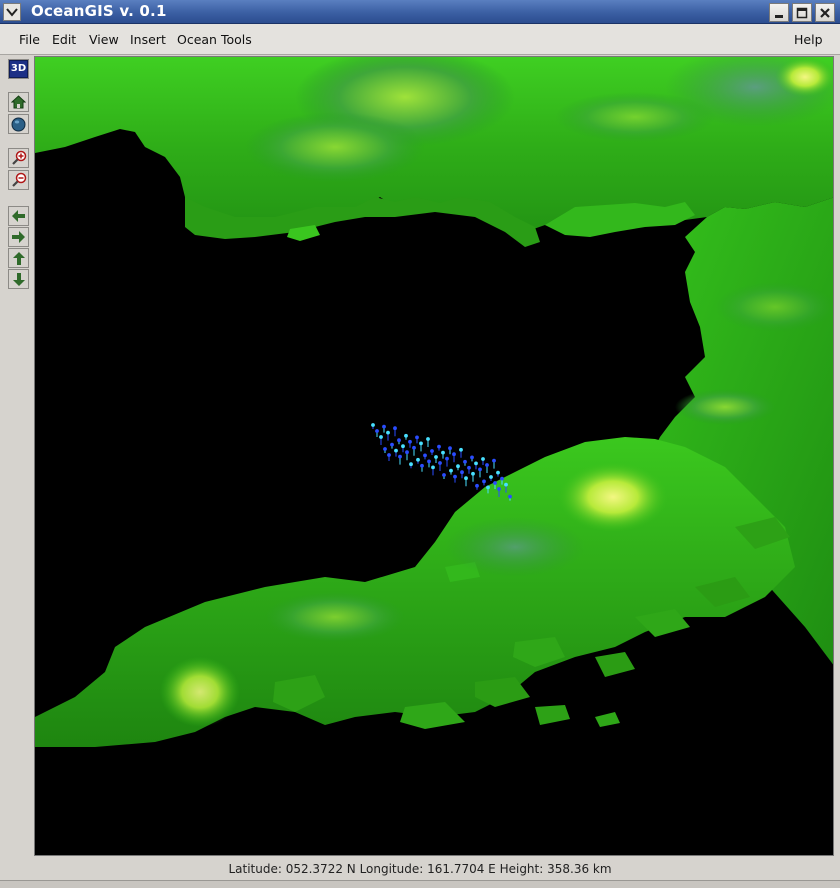 This screenshot has height=888, width=840. I want to click on globe-button, so click(18, 124).